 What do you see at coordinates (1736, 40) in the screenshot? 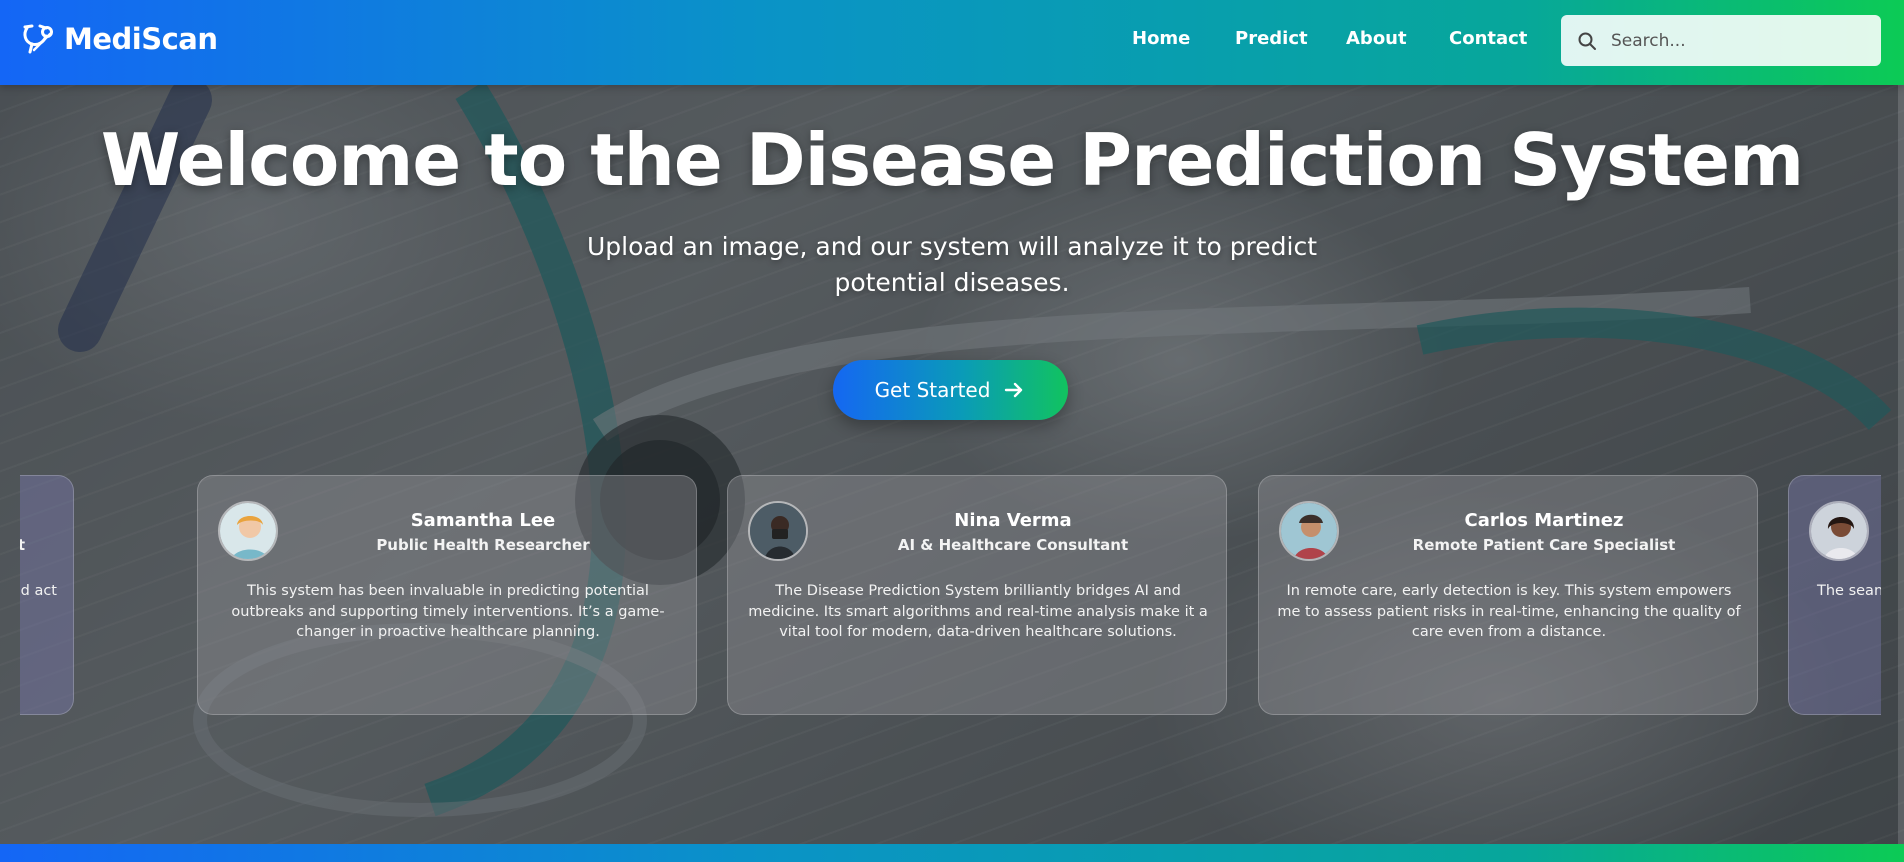
I see `search-input` at bounding box center [1736, 40].